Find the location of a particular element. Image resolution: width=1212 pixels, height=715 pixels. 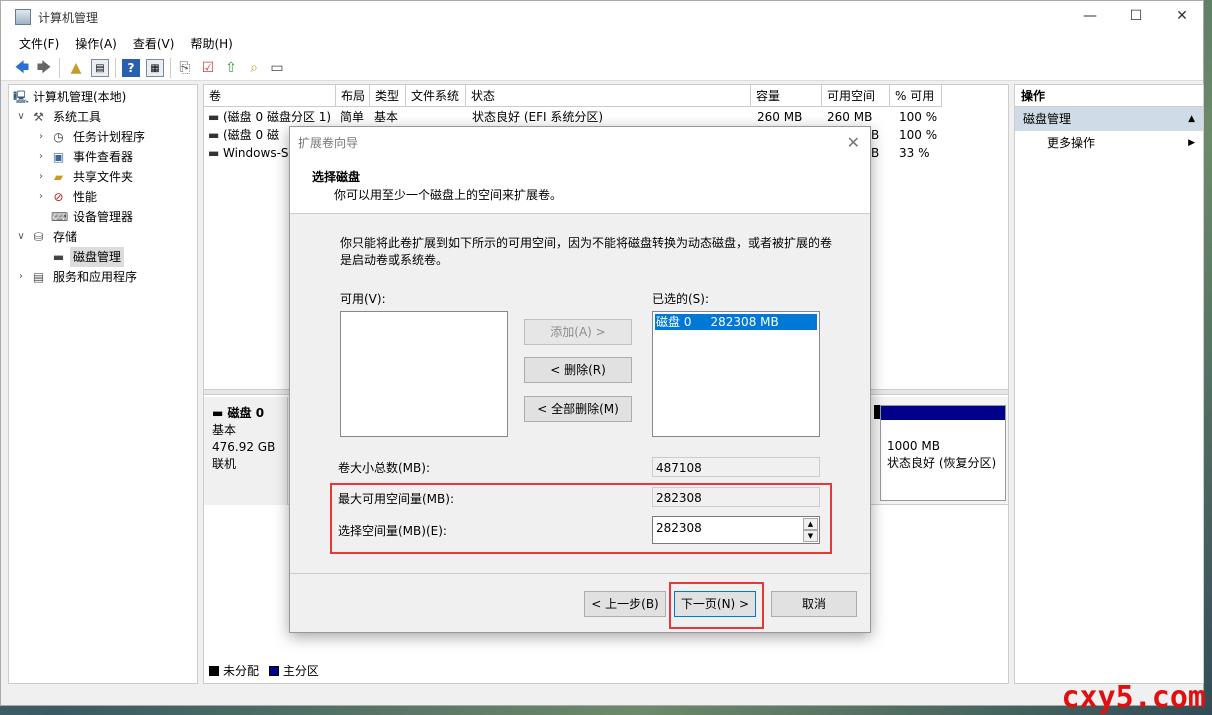

highlight-box is located at coordinates (581, 518).